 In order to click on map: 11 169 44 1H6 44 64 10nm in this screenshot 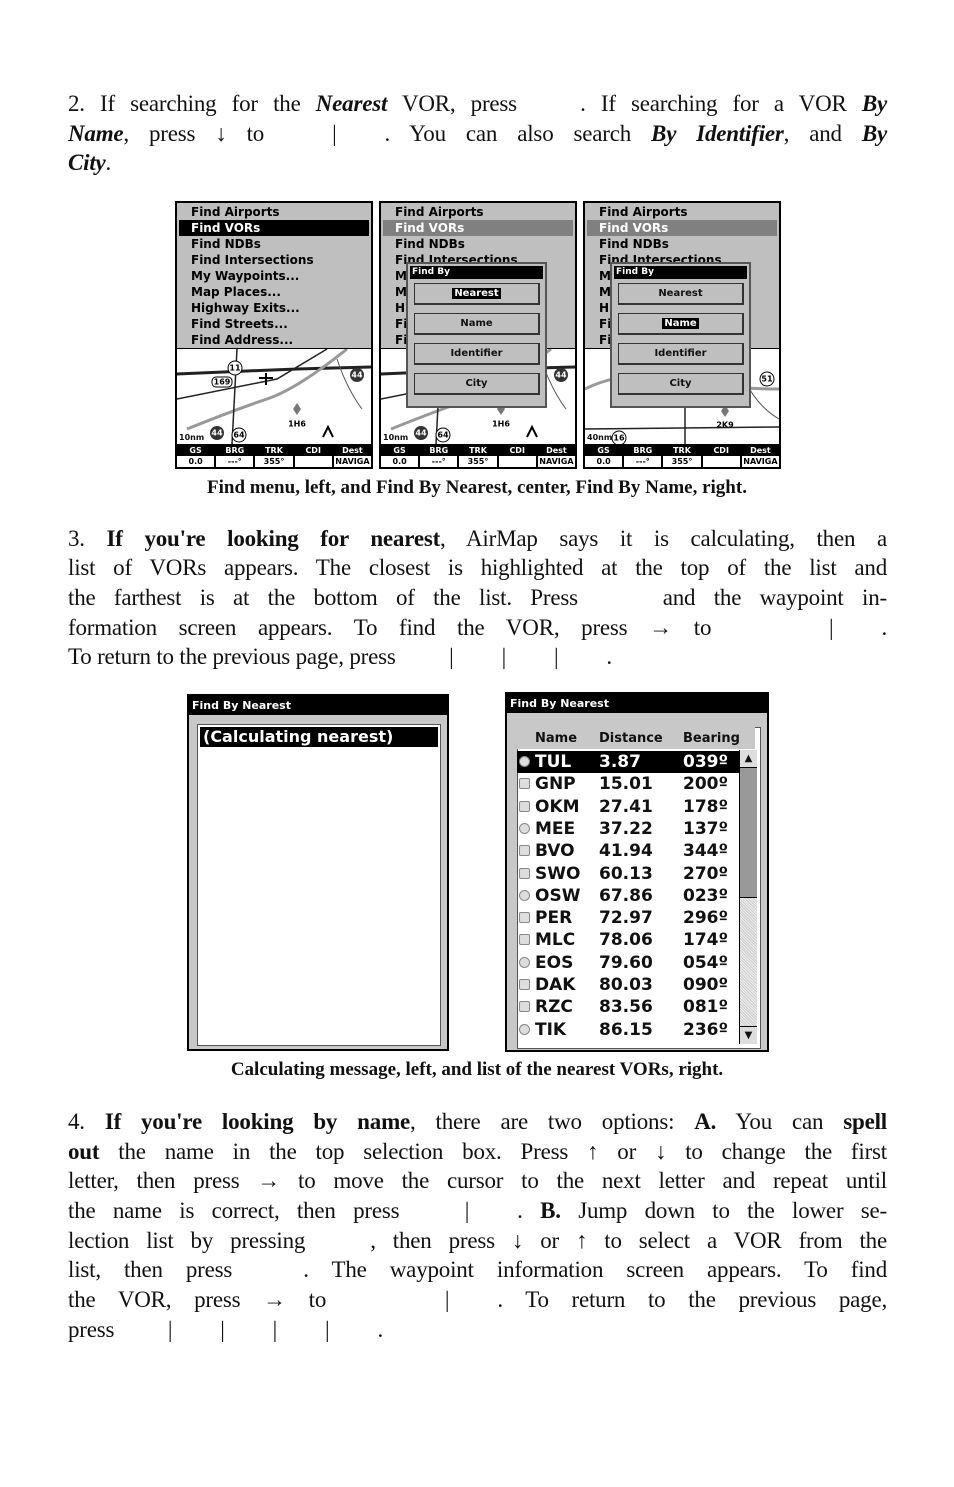, I will do `click(274, 396)`.